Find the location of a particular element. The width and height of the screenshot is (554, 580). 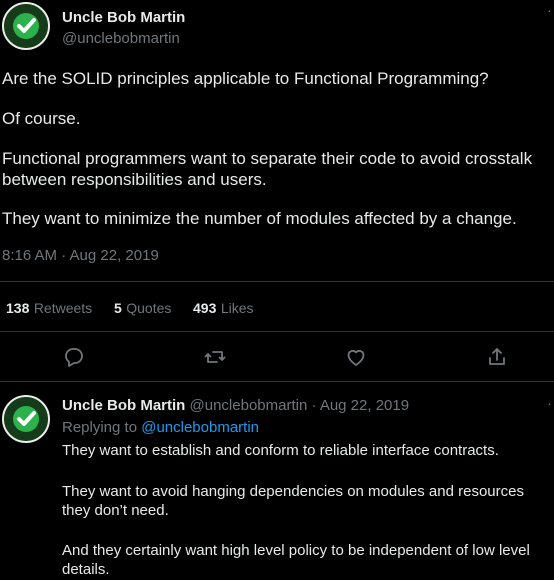

retweets-stat: 138 Retweets is located at coordinates (49, 309).